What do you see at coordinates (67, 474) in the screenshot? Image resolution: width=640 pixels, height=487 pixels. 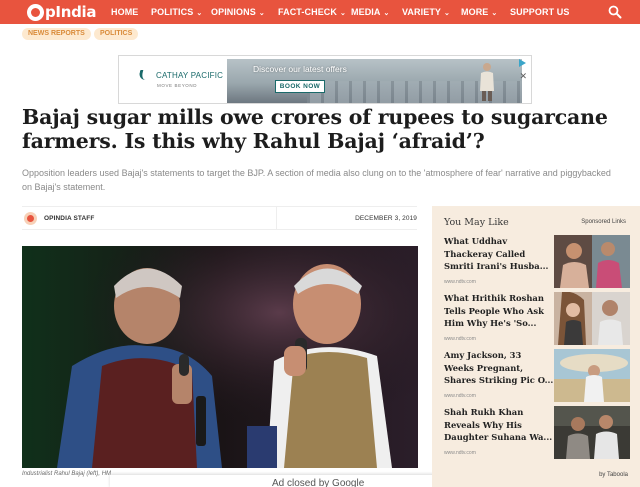 I see `image-caption: Industrialist Rahul Bajaj (left), HM` at bounding box center [67, 474].